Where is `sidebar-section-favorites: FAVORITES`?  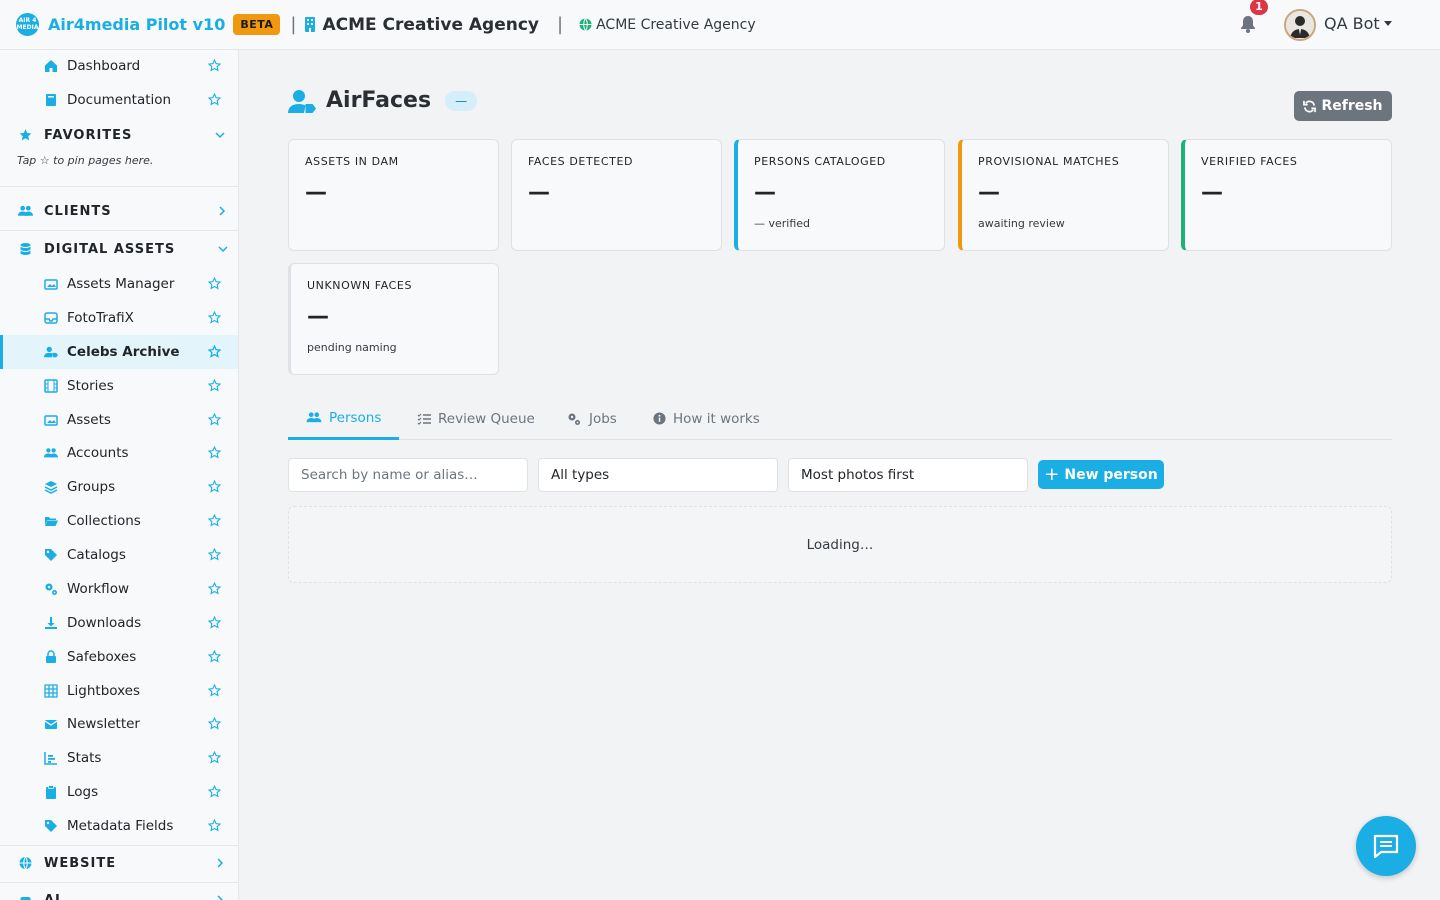 sidebar-section-favorites: FAVORITES is located at coordinates (119, 135).